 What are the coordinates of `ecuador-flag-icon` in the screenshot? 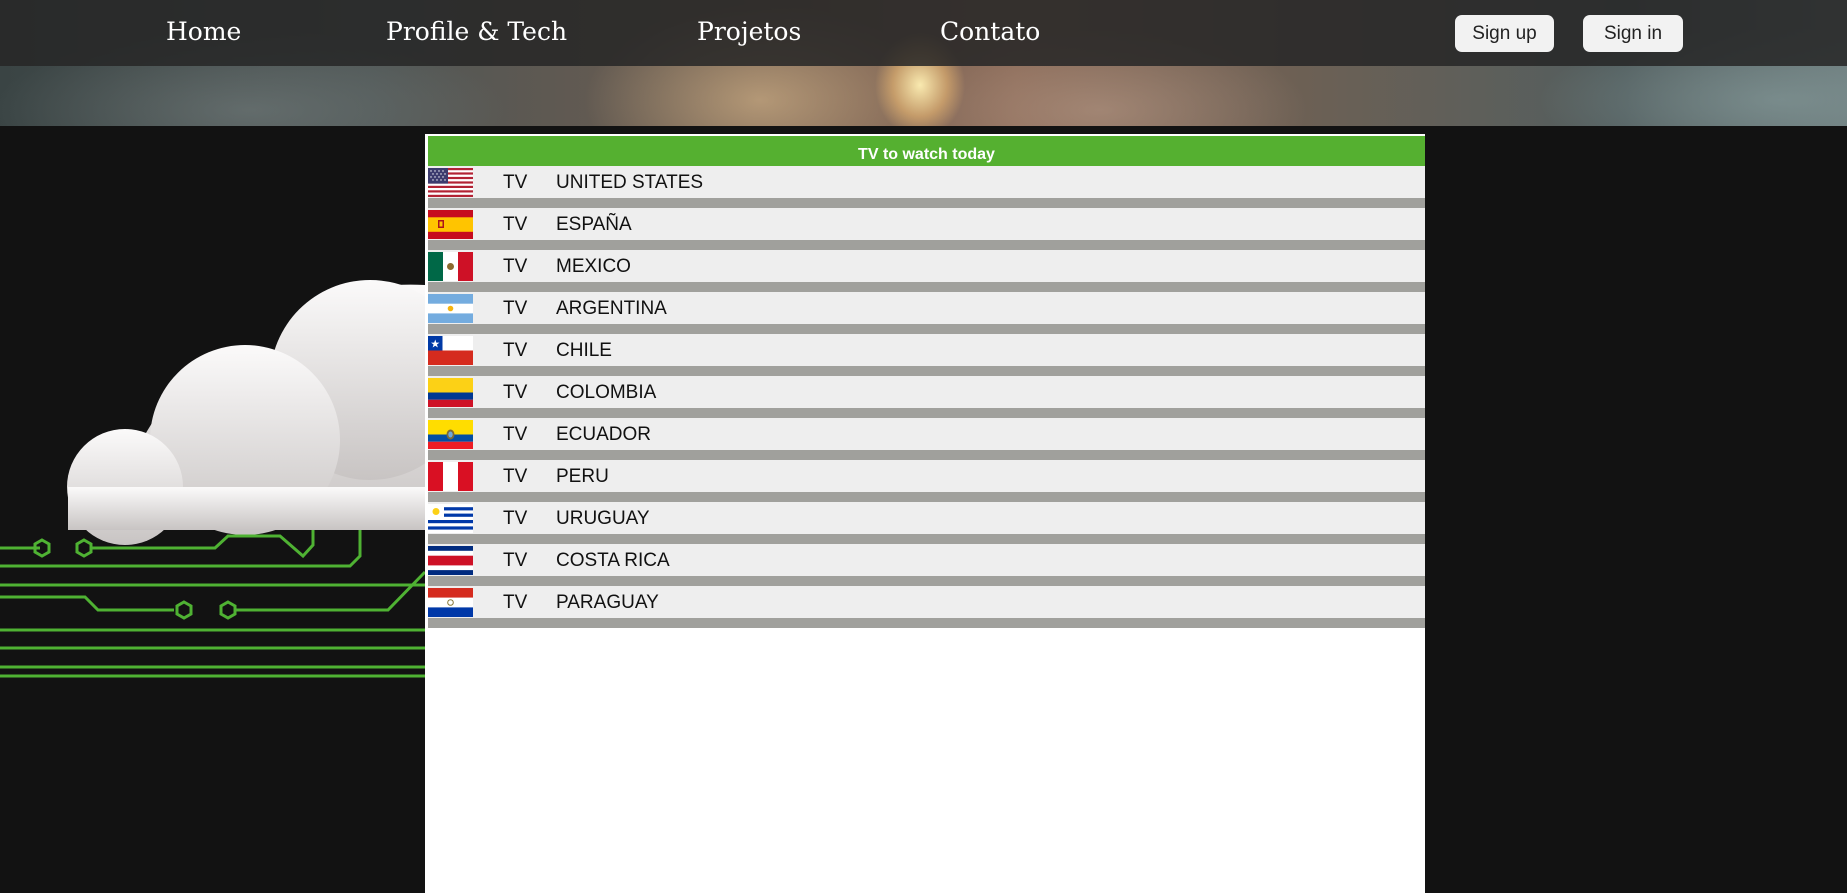 It's located at (450, 434).